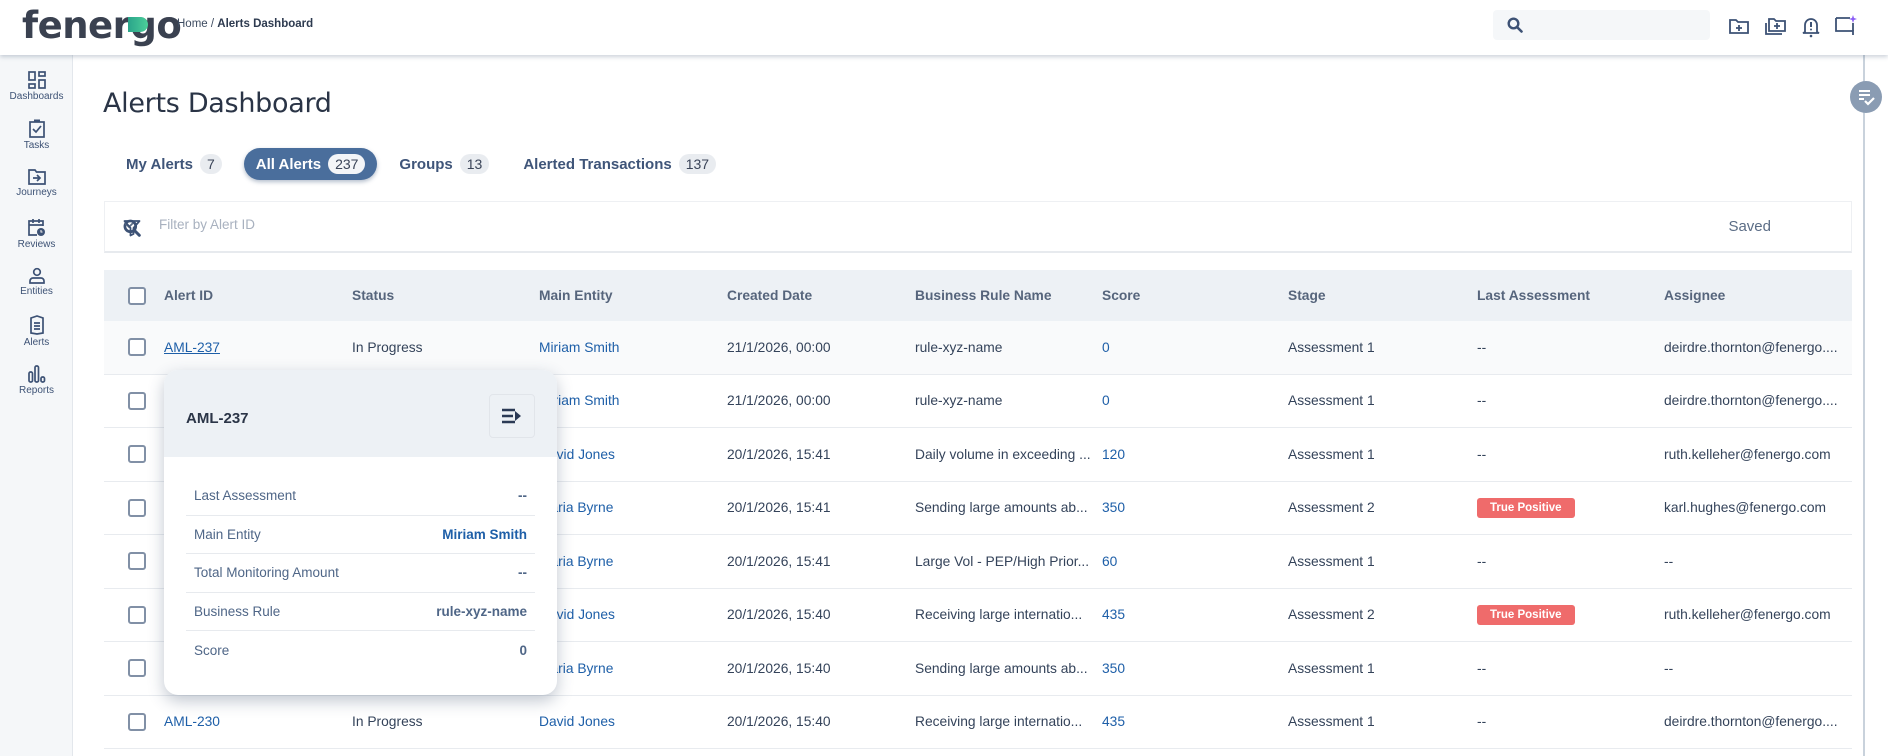  What do you see at coordinates (36, 128) in the screenshot?
I see `task-check-icon` at bounding box center [36, 128].